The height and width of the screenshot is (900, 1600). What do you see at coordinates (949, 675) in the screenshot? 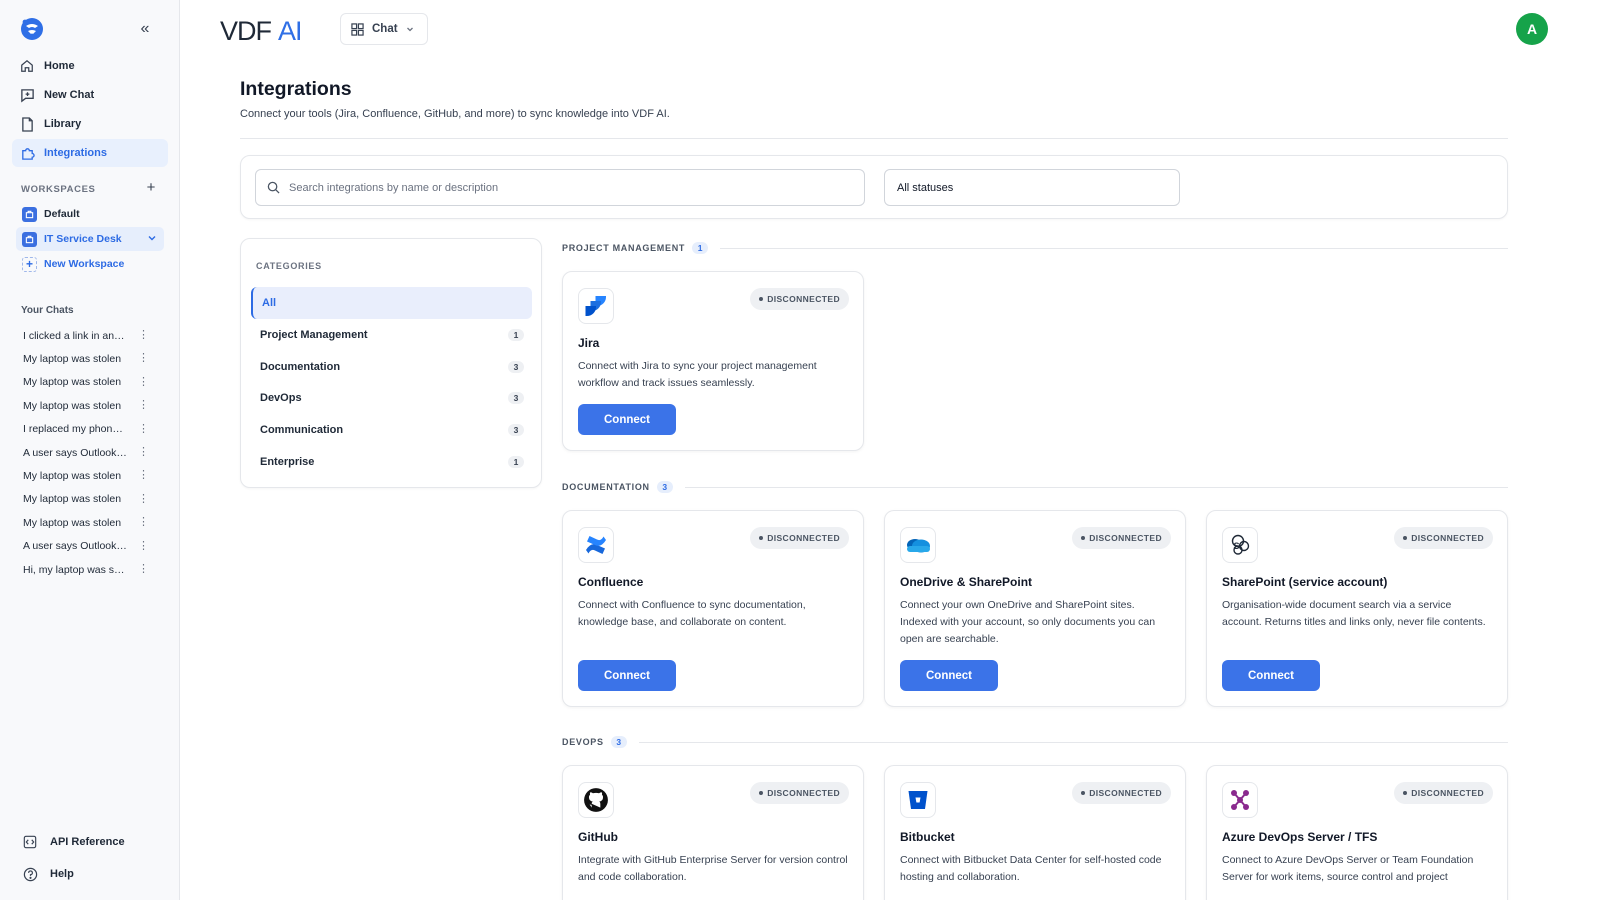
I see `connect-onedrive-button: Connect` at bounding box center [949, 675].